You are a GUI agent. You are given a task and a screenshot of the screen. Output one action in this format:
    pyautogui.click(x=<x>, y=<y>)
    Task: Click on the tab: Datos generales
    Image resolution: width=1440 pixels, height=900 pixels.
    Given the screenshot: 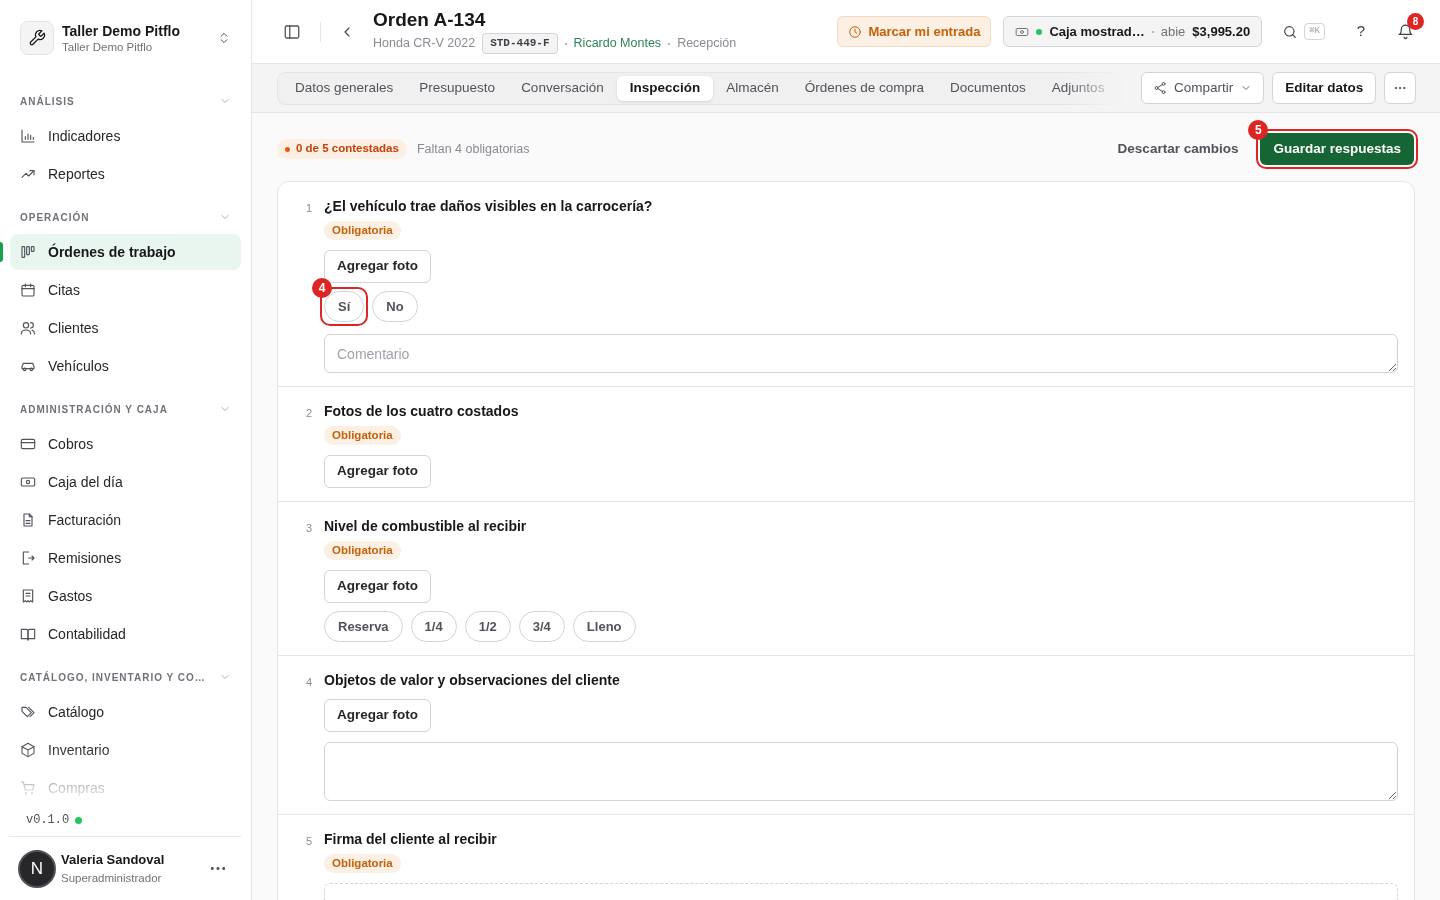 What is the action you would take?
    pyautogui.click(x=344, y=88)
    